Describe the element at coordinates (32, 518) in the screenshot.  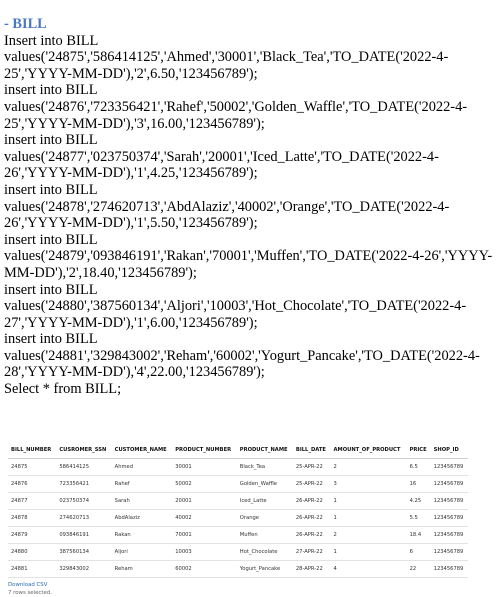
I see `table-cell: 24878` at that location.